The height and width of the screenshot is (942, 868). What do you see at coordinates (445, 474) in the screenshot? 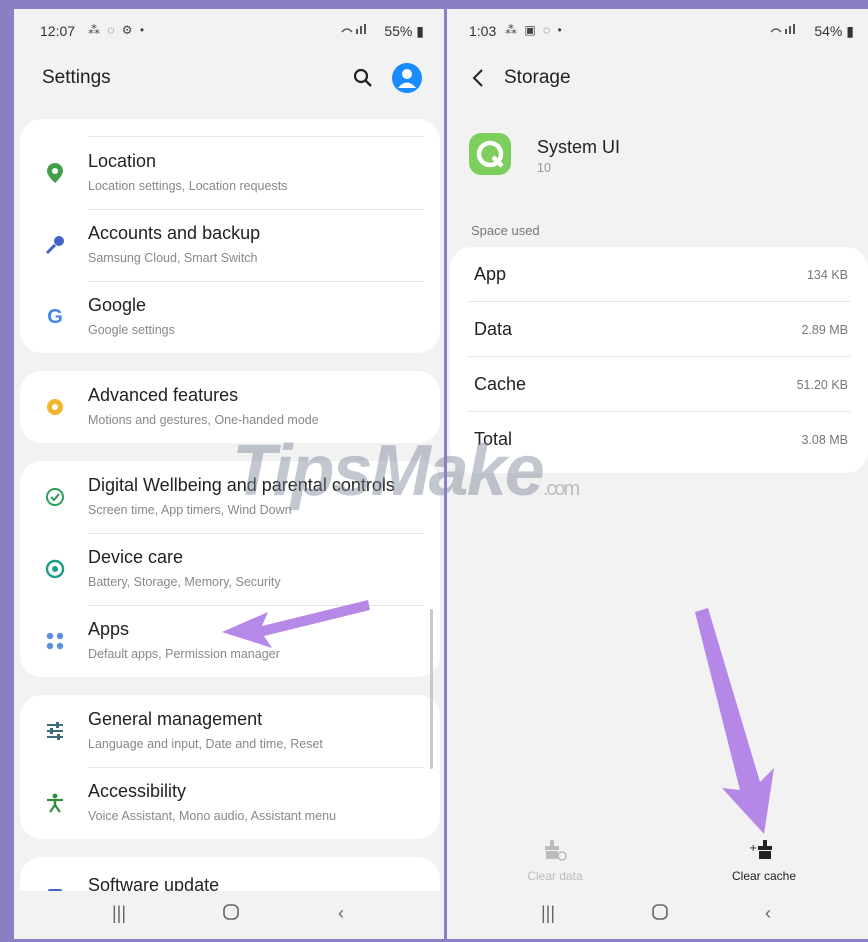
I see `panel-divider` at bounding box center [445, 474].